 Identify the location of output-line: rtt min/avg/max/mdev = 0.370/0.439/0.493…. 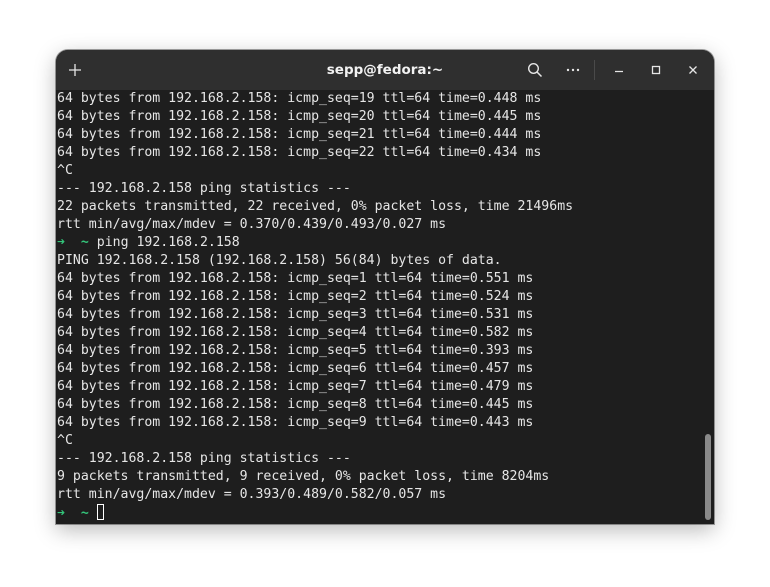
(252, 224).